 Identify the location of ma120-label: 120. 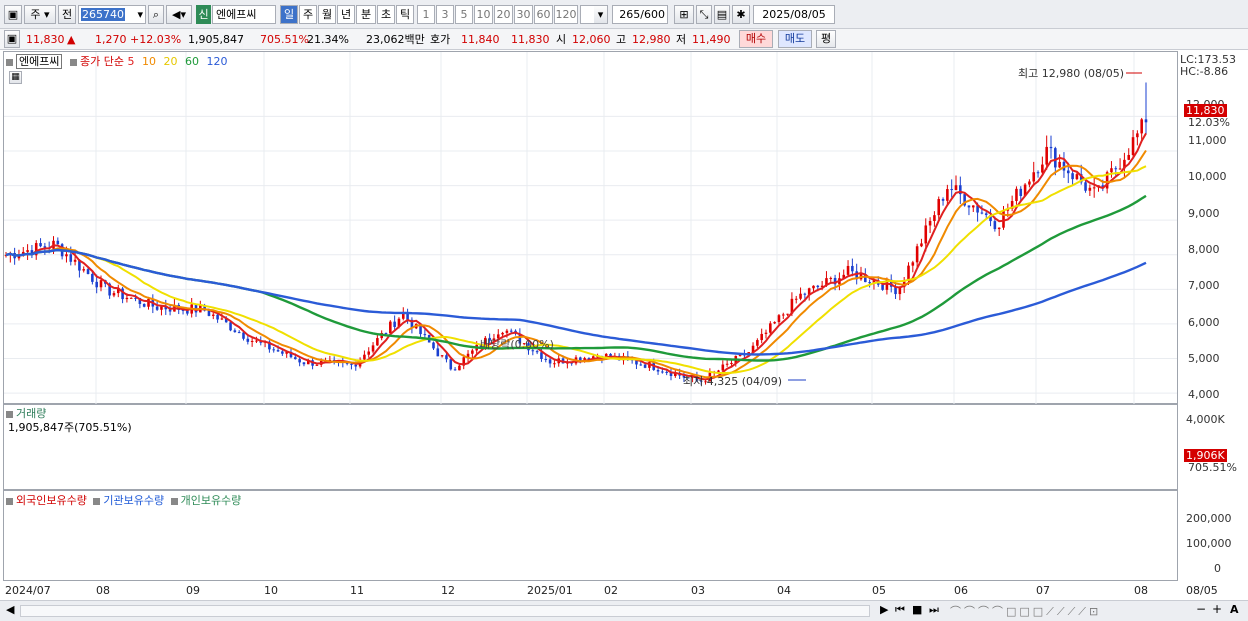
(217, 61).